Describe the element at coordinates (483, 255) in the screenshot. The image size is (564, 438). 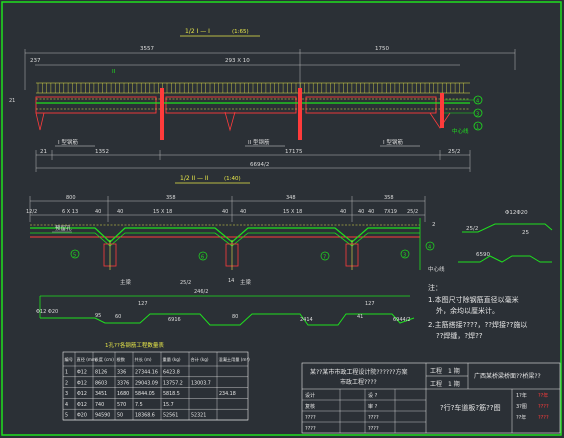
I see `svg-text: 6590` at that location.